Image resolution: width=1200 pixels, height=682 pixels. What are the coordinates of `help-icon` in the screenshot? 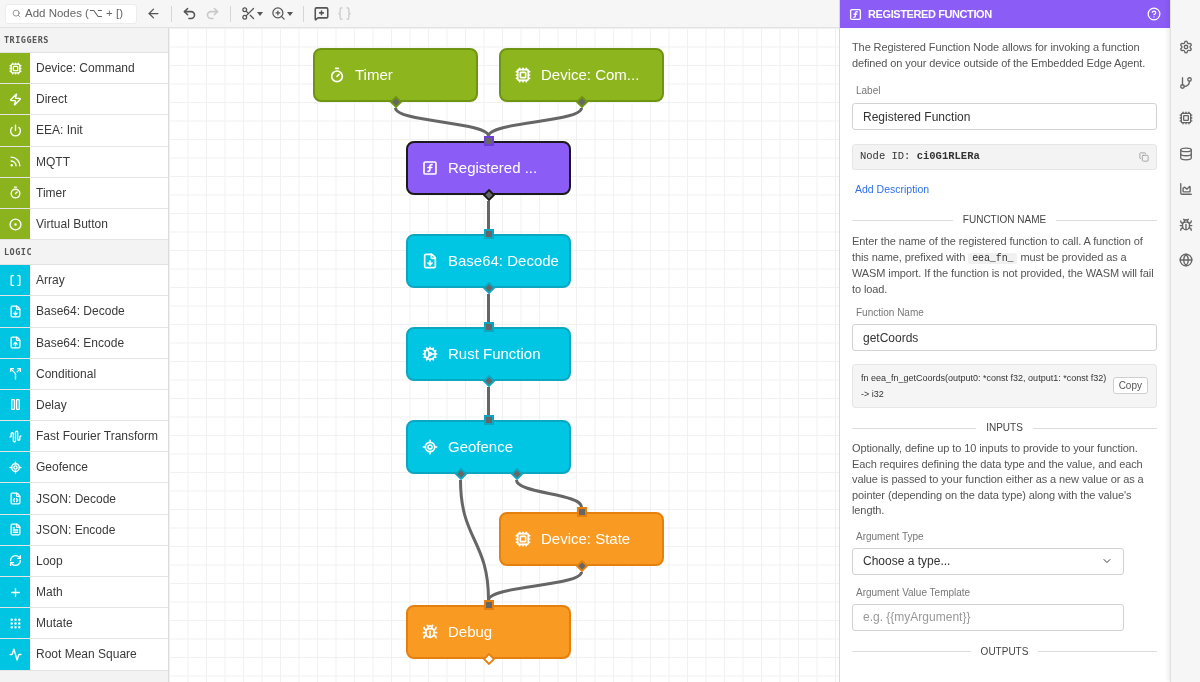 It's located at (1154, 14).